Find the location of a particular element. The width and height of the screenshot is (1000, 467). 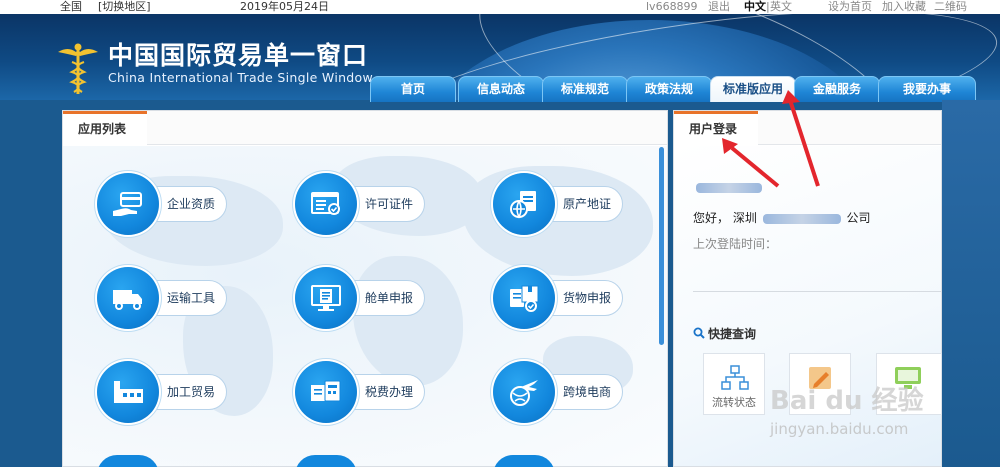

tab-policy: 政策法规 is located at coordinates (669, 89).